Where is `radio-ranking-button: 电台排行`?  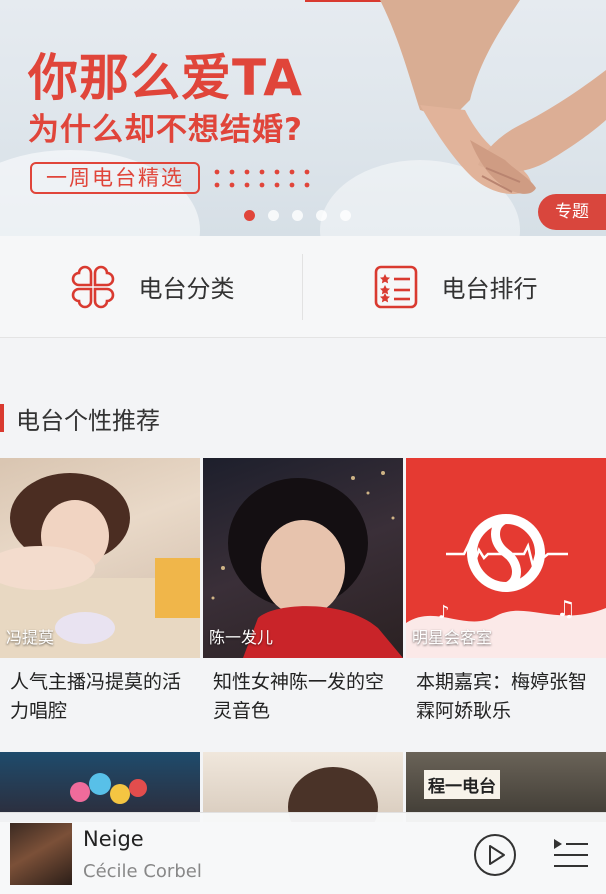
radio-ranking-button: 电台排行 is located at coordinates (454, 286).